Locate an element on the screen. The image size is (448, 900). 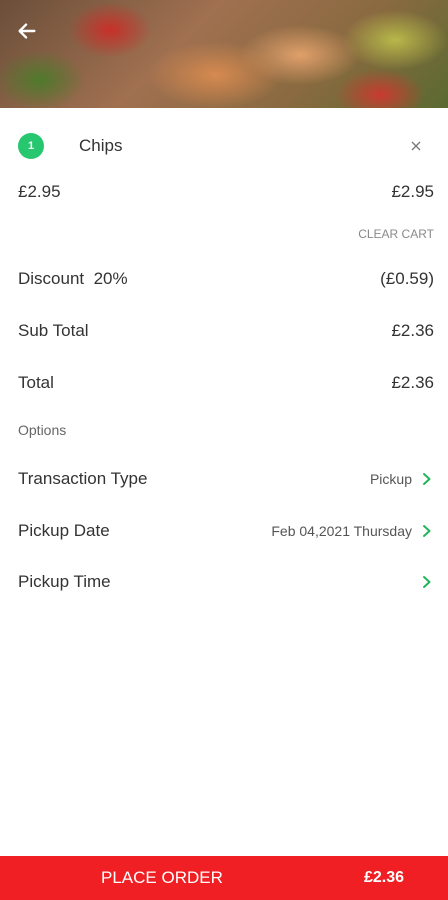
cart-item-unit-price: £2.95 is located at coordinates (39, 191).